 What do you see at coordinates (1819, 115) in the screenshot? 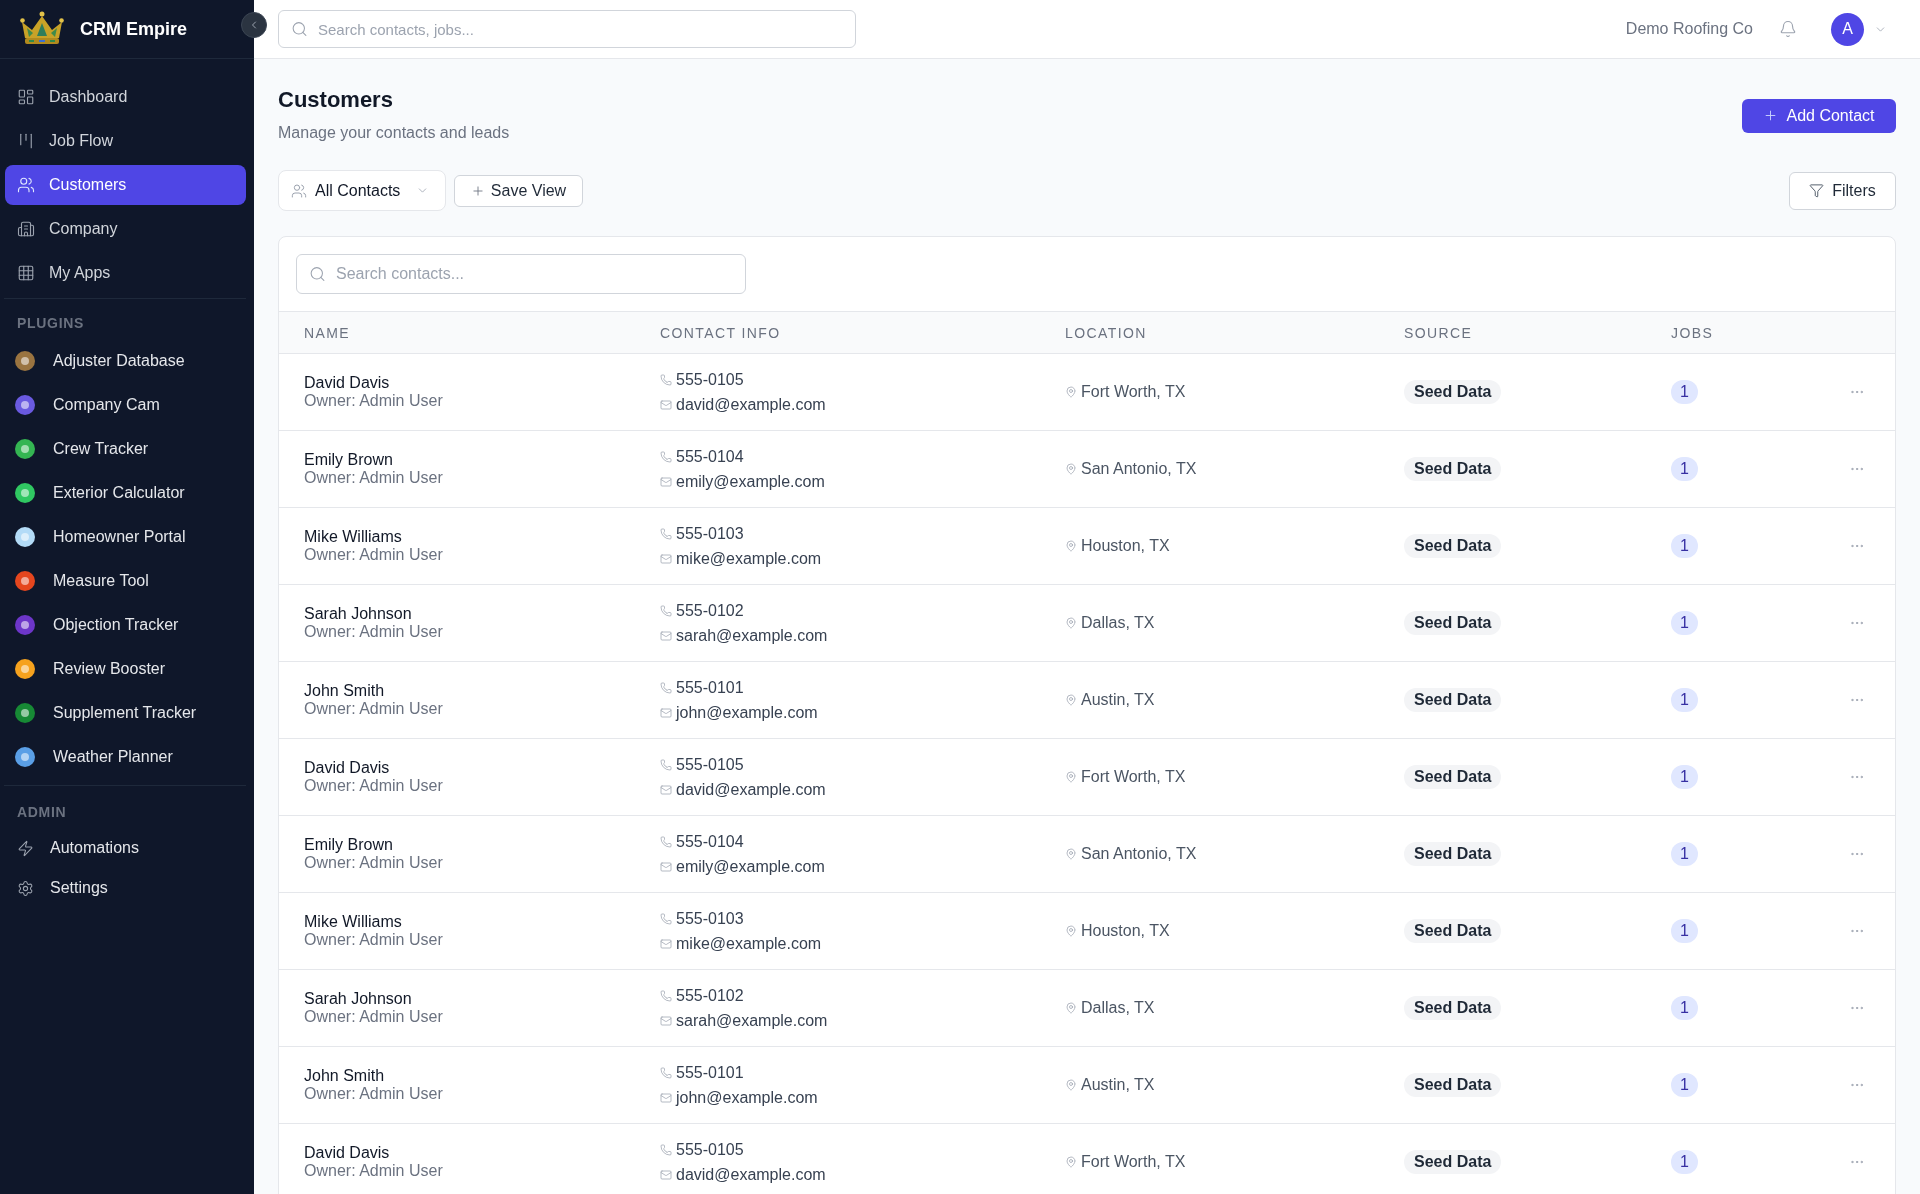
I see `add-contact-button: Add Contact` at bounding box center [1819, 115].